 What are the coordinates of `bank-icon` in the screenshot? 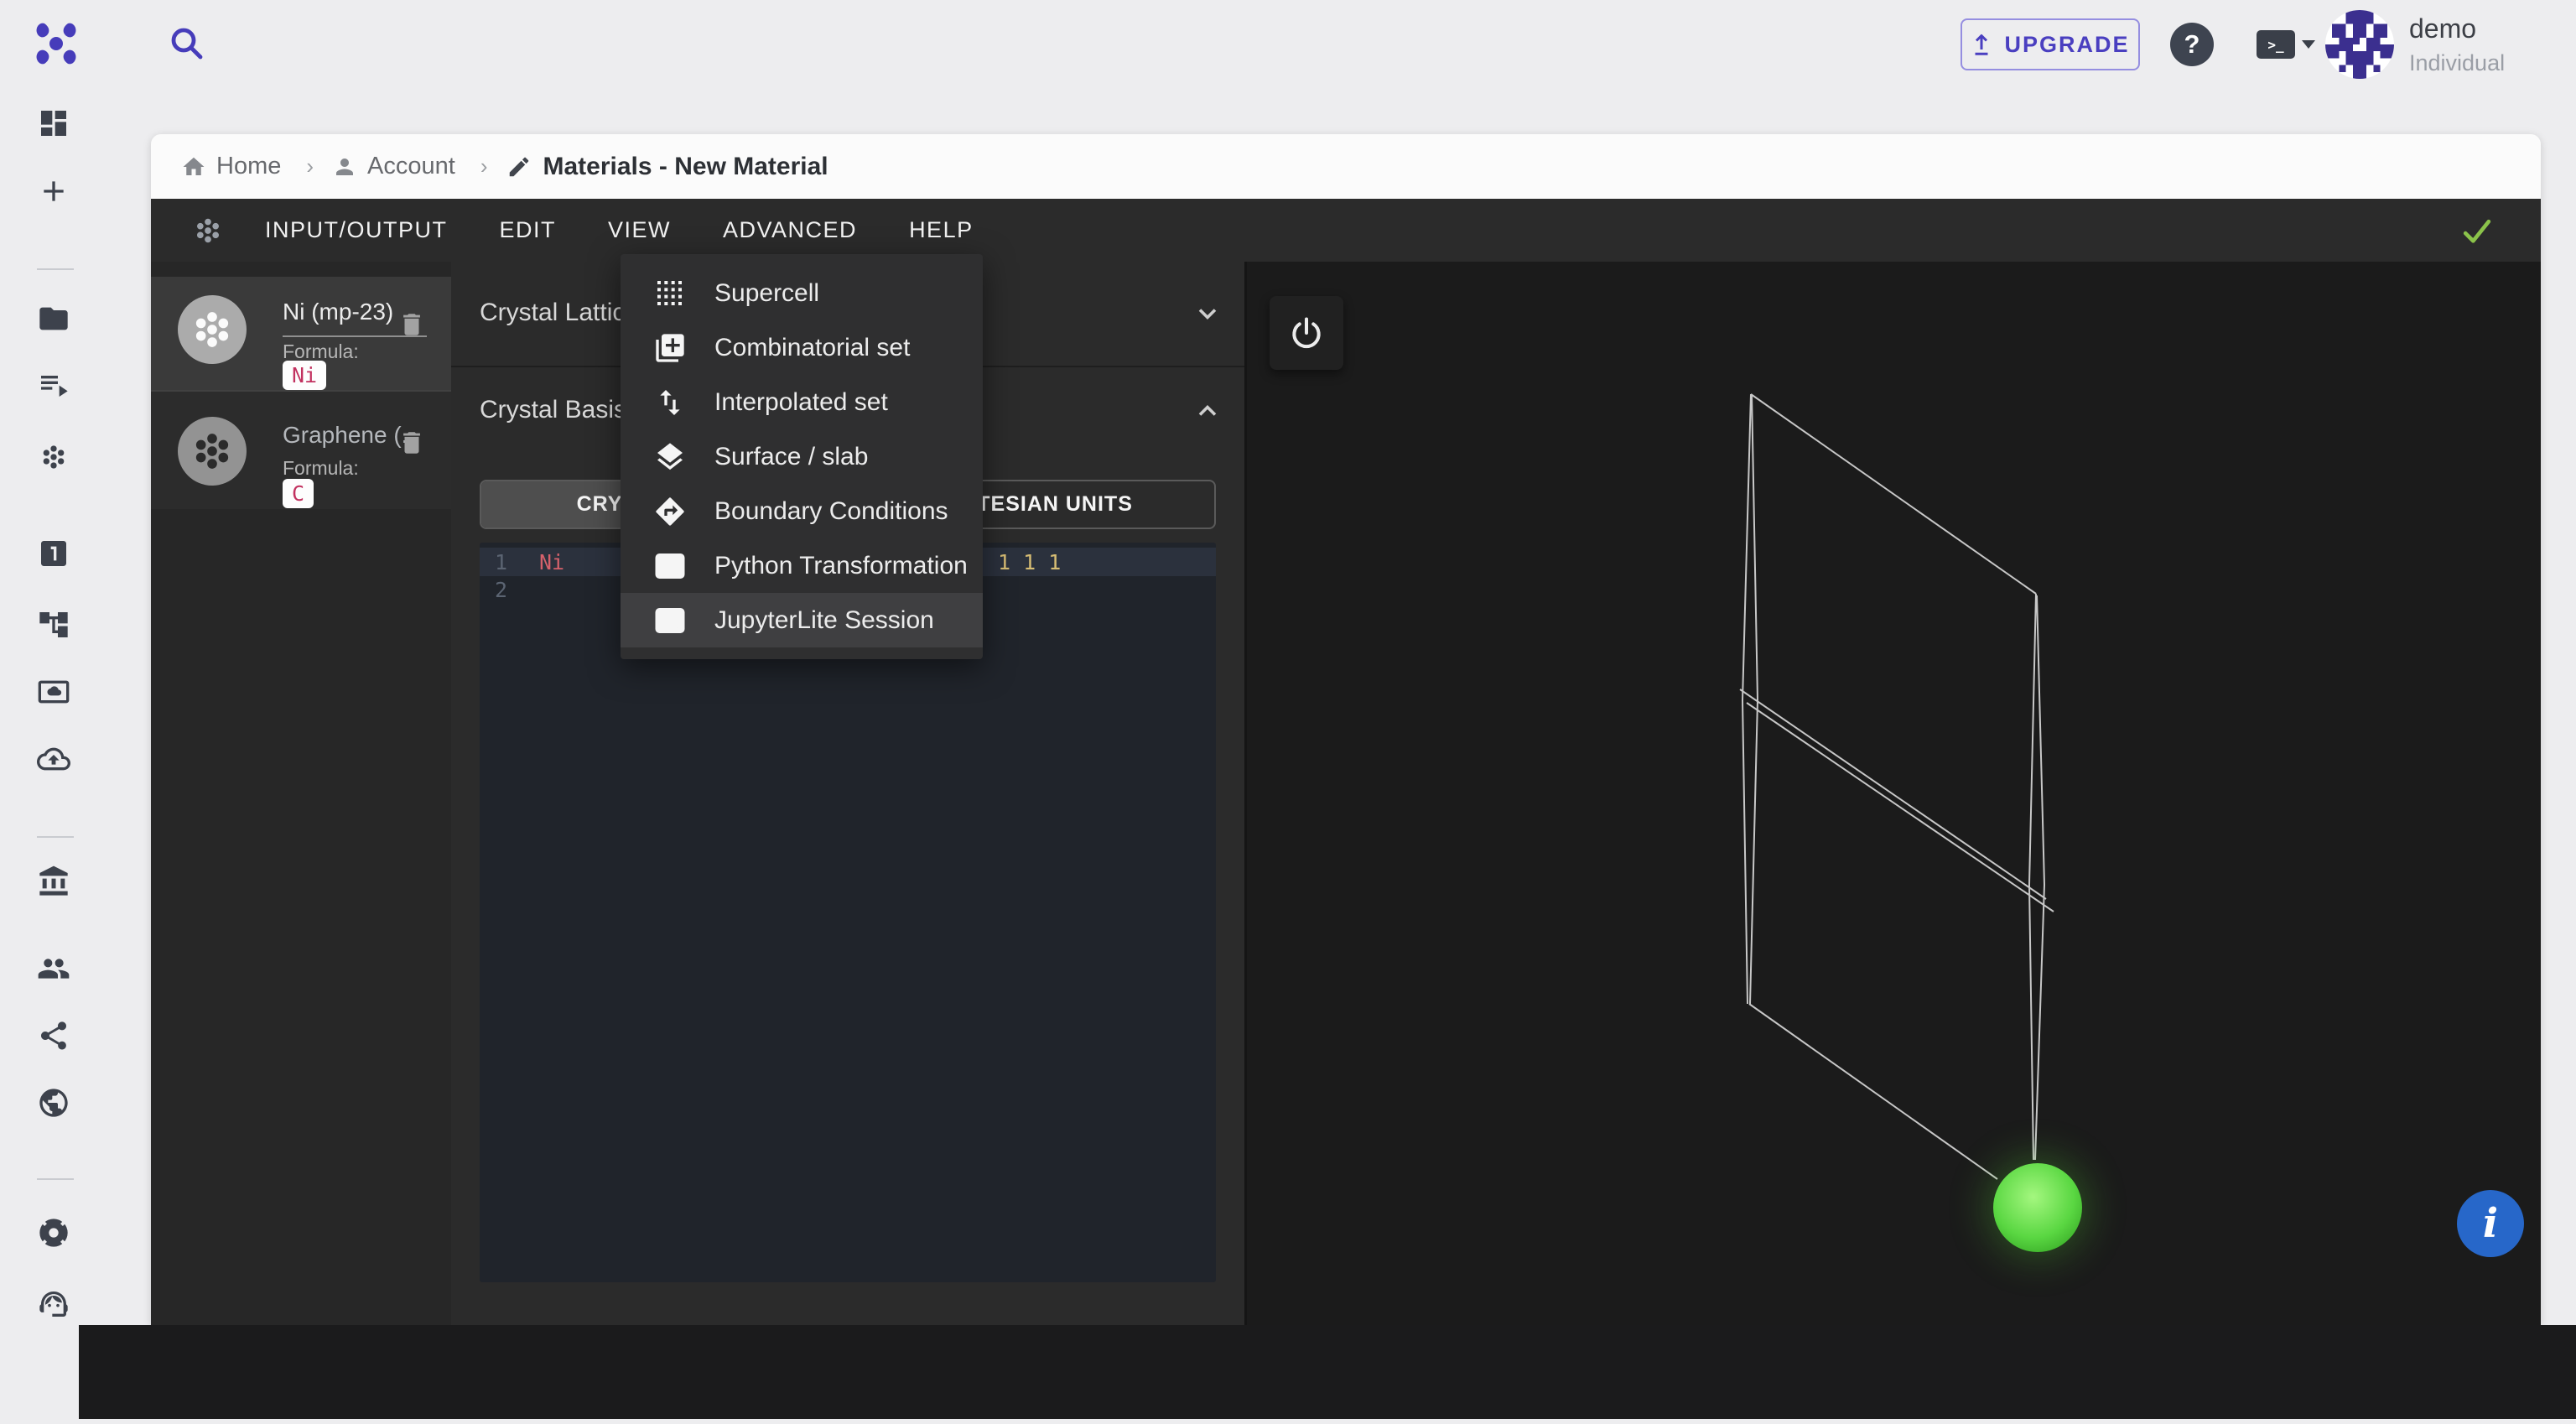 It's located at (53, 880).